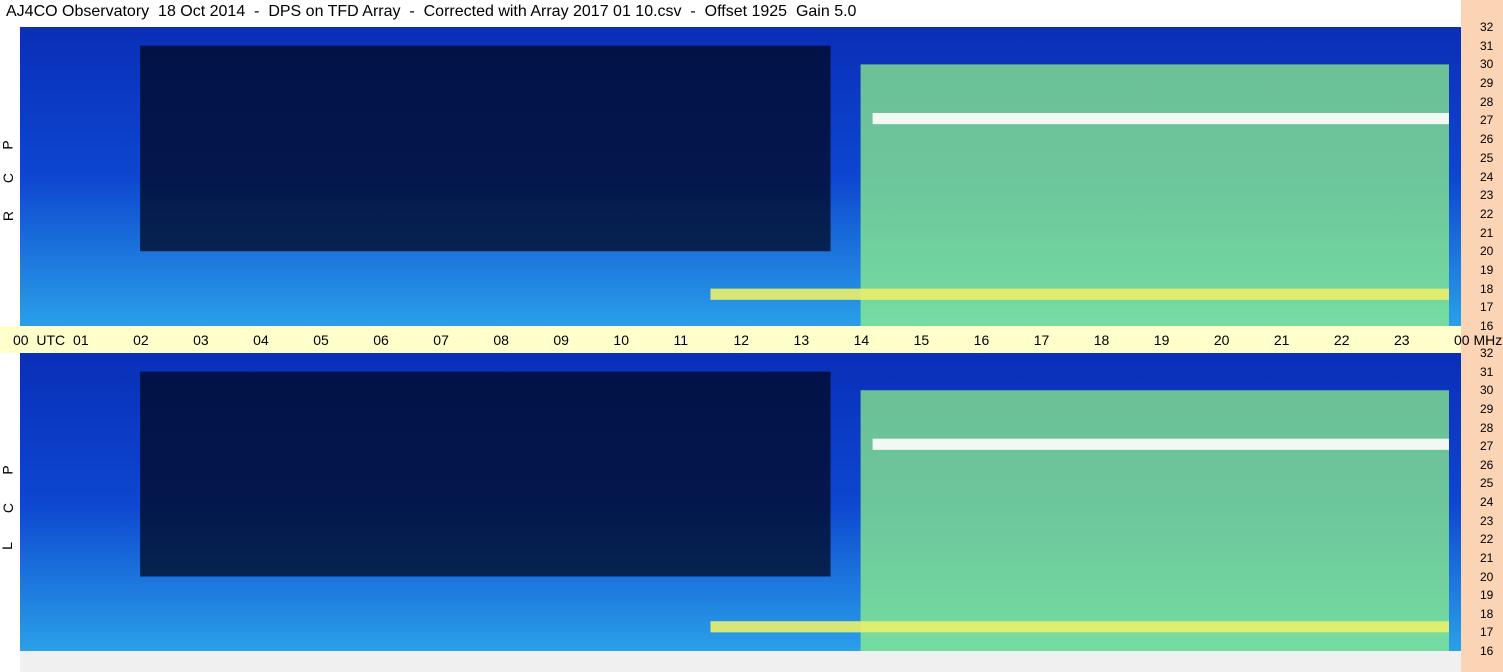  Describe the element at coordinates (561, 340) in the screenshot. I see `utc-tick-label: 09` at that location.